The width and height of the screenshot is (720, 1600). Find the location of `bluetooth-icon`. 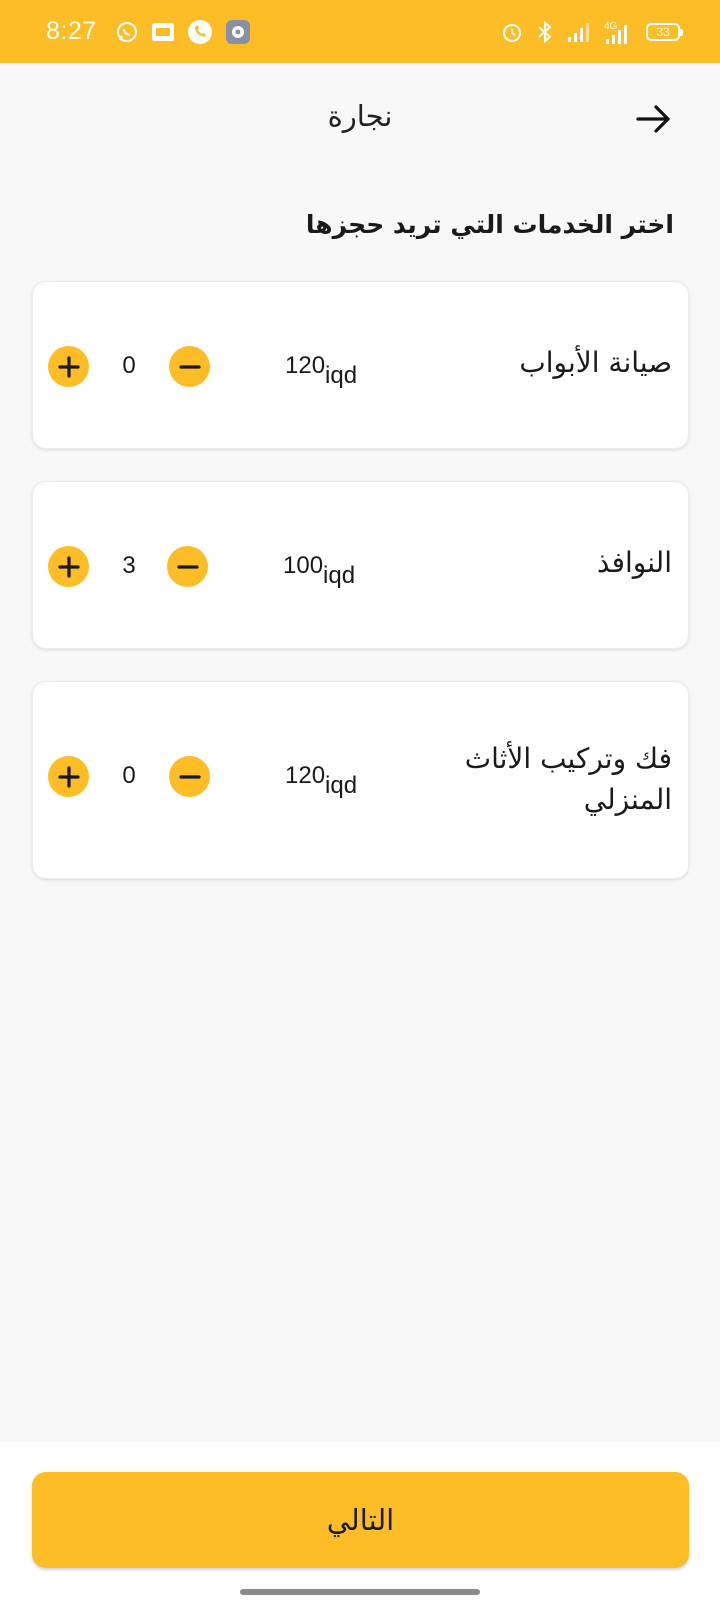

bluetooth-icon is located at coordinates (545, 32).